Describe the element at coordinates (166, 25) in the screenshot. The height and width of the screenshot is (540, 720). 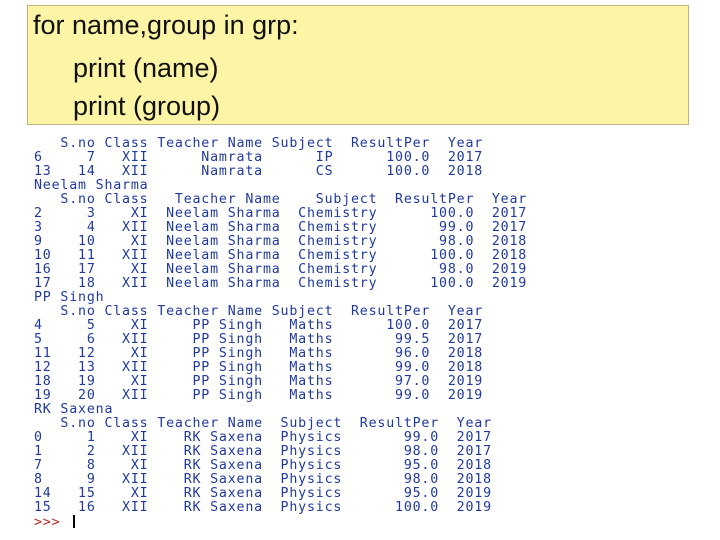
I see `code-line: for name,group in grp:` at that location.